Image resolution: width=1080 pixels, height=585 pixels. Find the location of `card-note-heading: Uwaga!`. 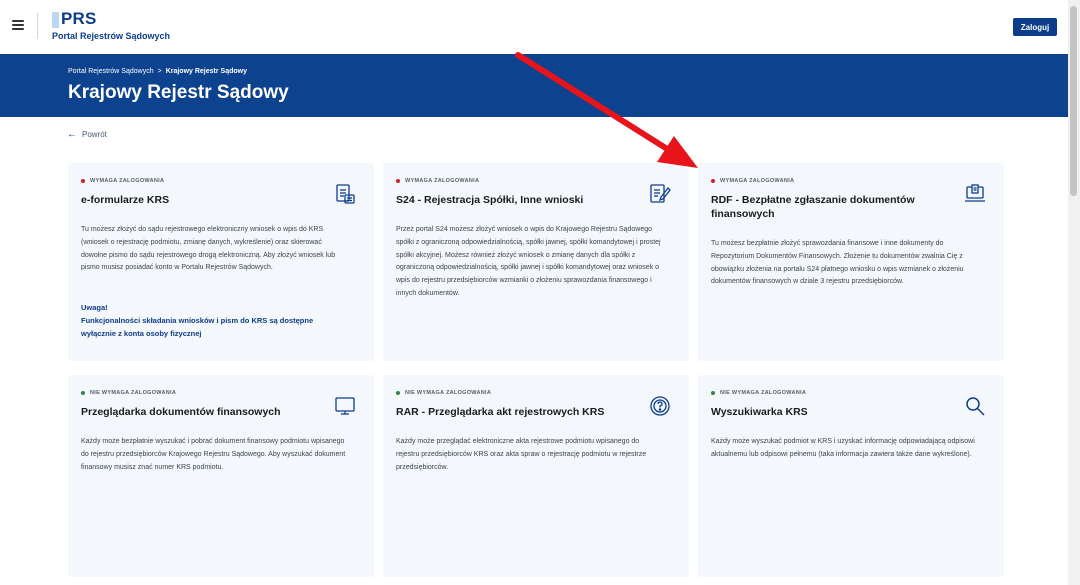

card-note-heading: Uwaga! is located at coordinates (94, 307).